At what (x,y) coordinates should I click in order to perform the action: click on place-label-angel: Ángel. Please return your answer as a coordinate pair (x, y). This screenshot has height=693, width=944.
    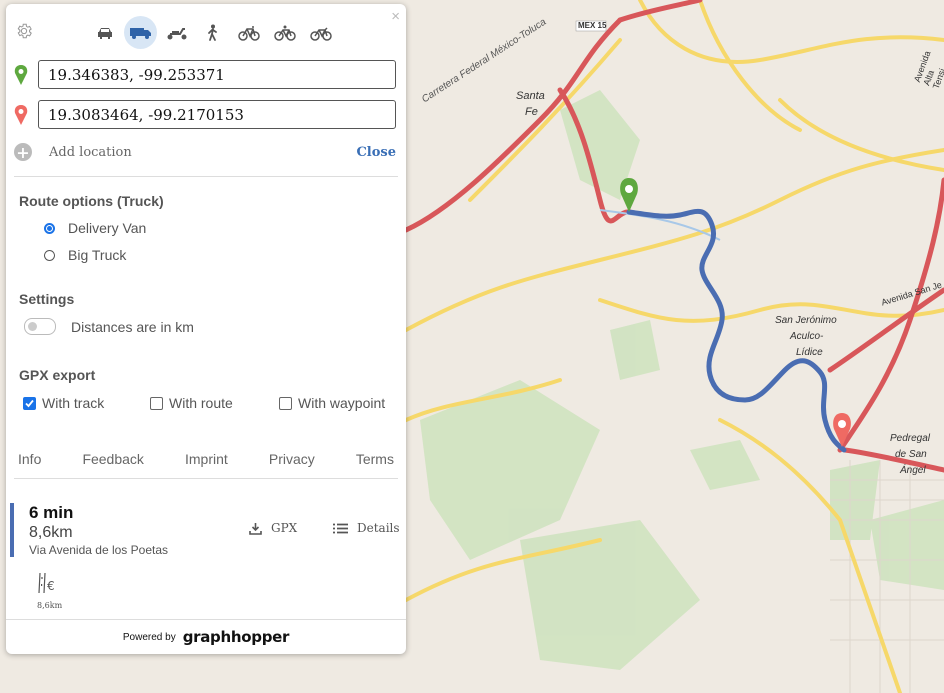
    Looking at the image, I should click on (913, 470).